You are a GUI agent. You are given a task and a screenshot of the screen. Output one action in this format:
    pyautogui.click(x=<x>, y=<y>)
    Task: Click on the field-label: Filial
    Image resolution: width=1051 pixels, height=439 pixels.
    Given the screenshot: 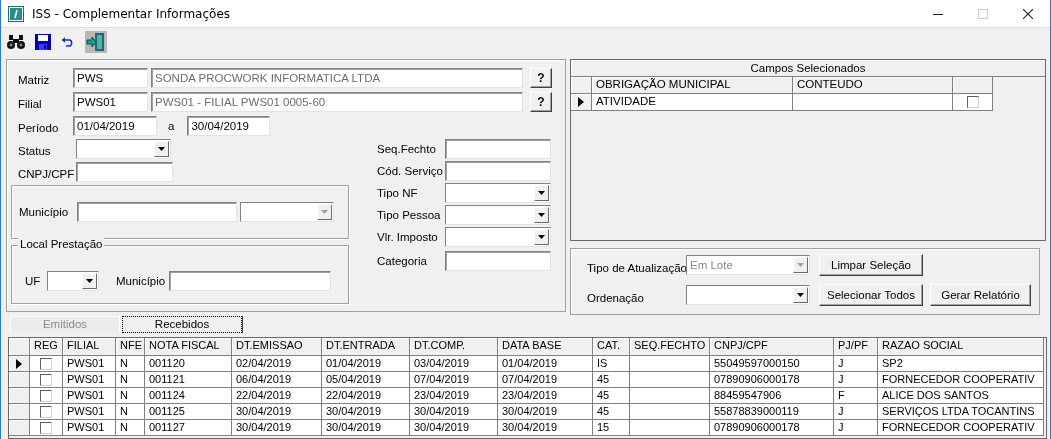 What is the action you would take?
    pyautogui.click(x=30, y=103)
    